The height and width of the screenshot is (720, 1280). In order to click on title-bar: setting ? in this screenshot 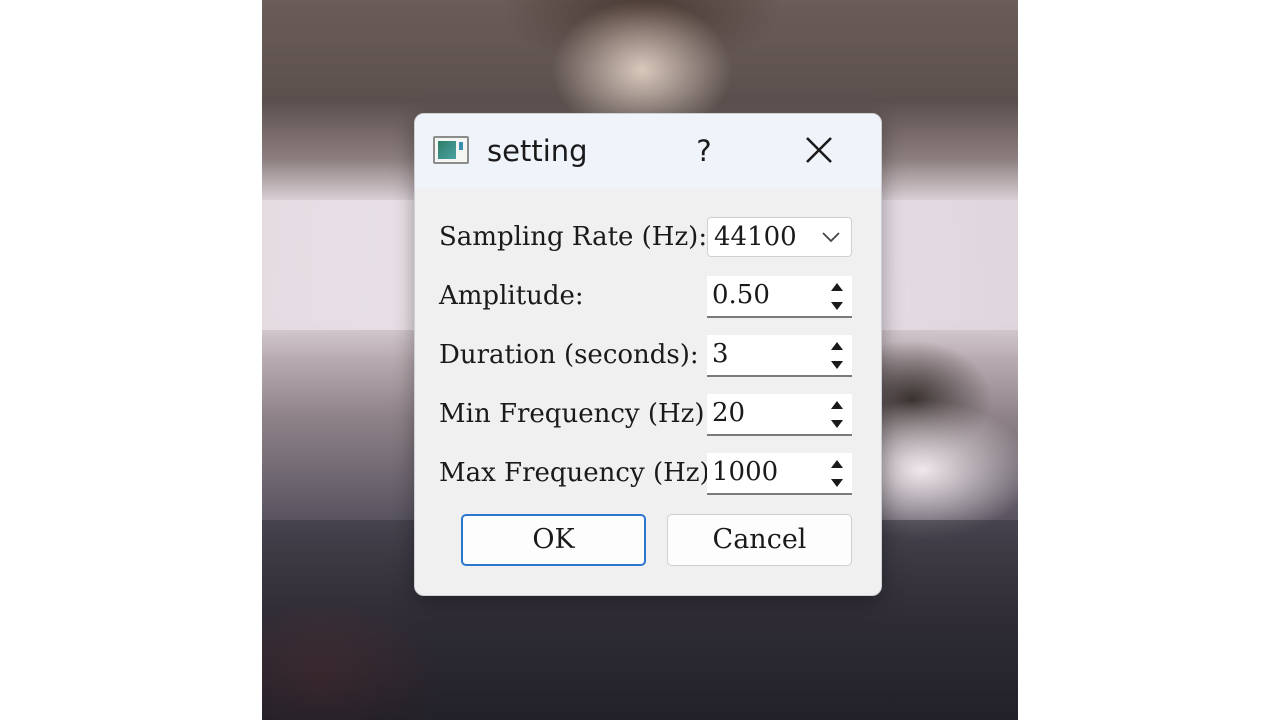, I will do `click(648, 151)`.